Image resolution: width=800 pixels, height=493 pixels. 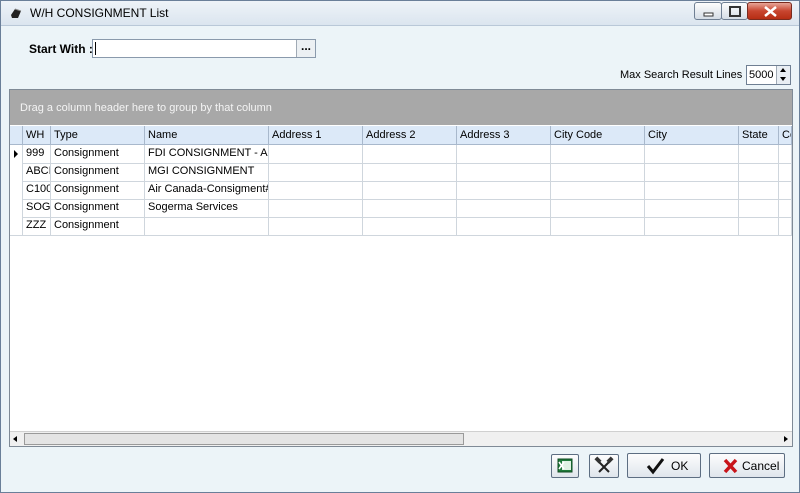 I want to click on cell-wh: SOG, so click(x=37, y=208).